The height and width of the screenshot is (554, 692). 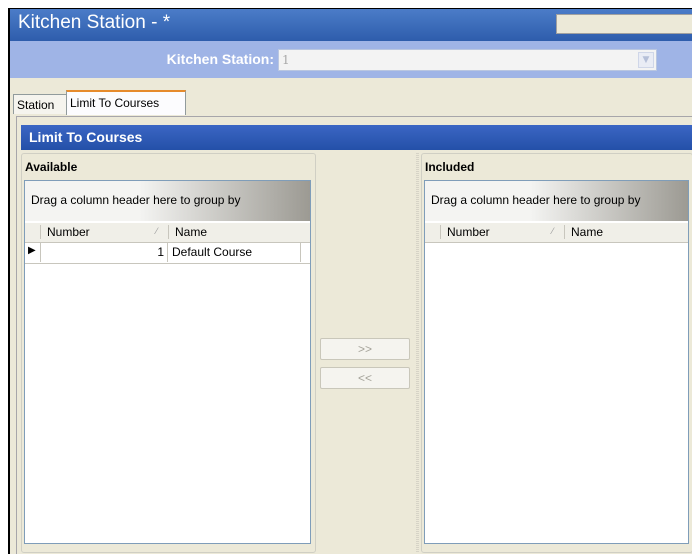 I want to click on kitchen-station-value: 1, so click(x=286, y=60).